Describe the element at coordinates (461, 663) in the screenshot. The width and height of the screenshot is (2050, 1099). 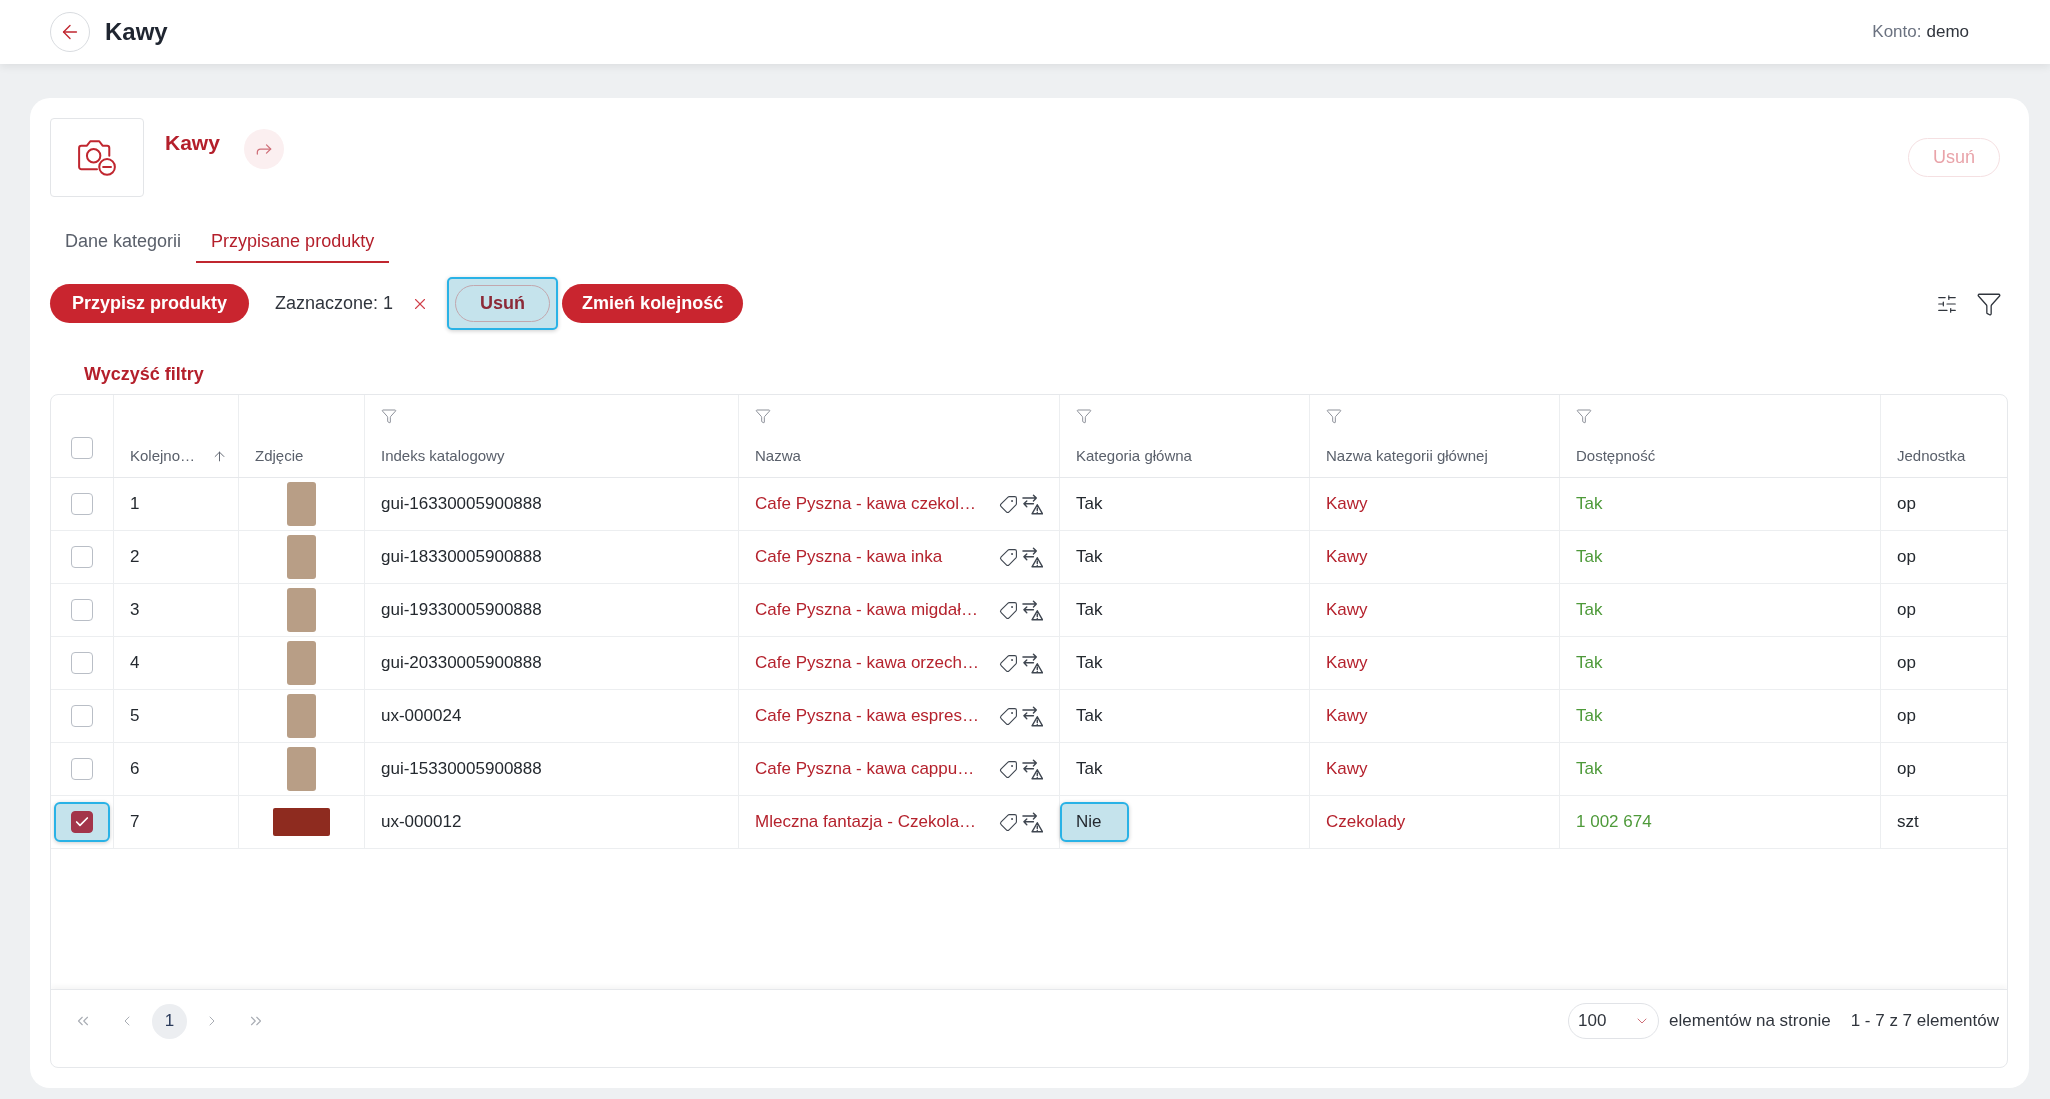
I see `catalog-index: gui-20330005900888` at that location.